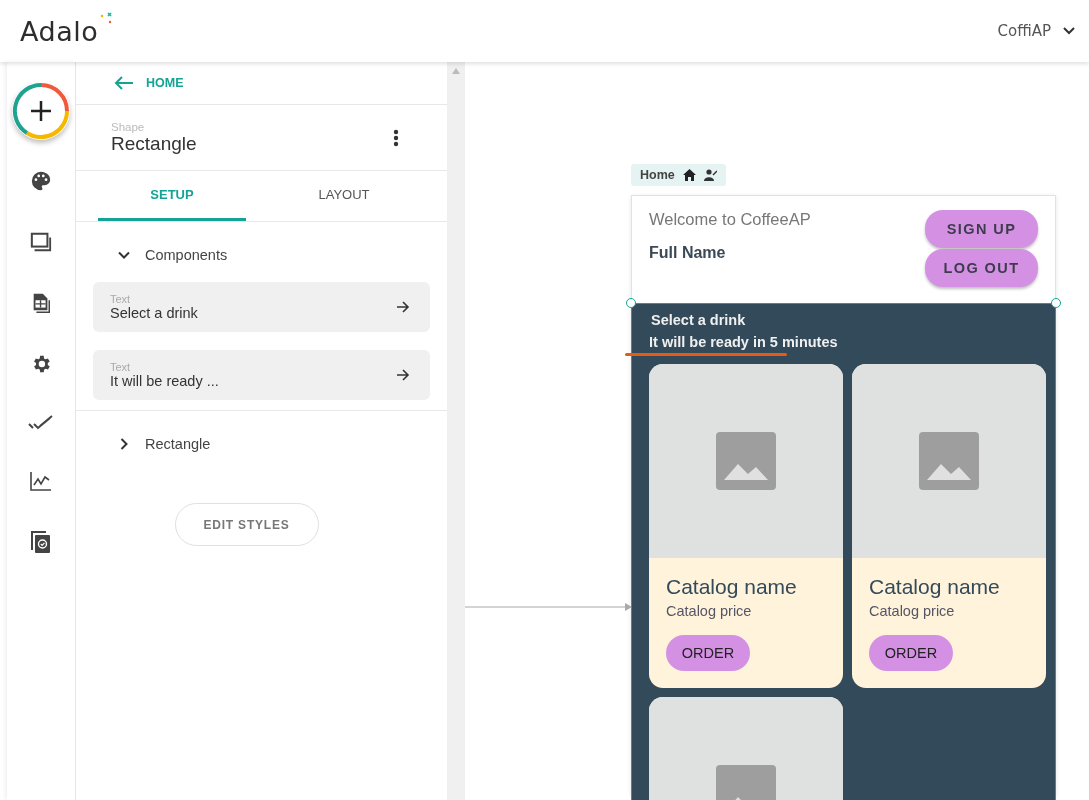  I want to click on app-switcher: CoffiAP, so click(1036, 31).